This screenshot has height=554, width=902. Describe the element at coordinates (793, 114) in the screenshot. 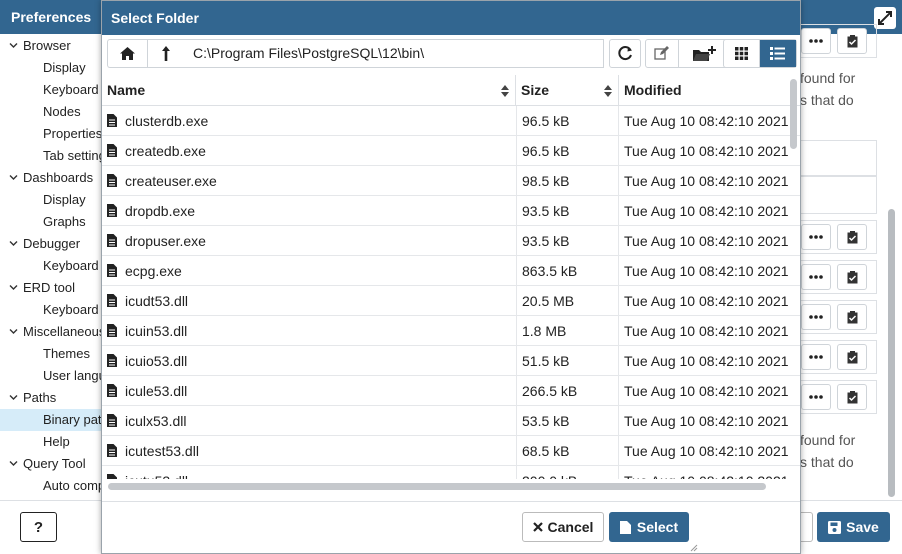

I see `file-list-vertical-scrollbar-thumb` at that location.